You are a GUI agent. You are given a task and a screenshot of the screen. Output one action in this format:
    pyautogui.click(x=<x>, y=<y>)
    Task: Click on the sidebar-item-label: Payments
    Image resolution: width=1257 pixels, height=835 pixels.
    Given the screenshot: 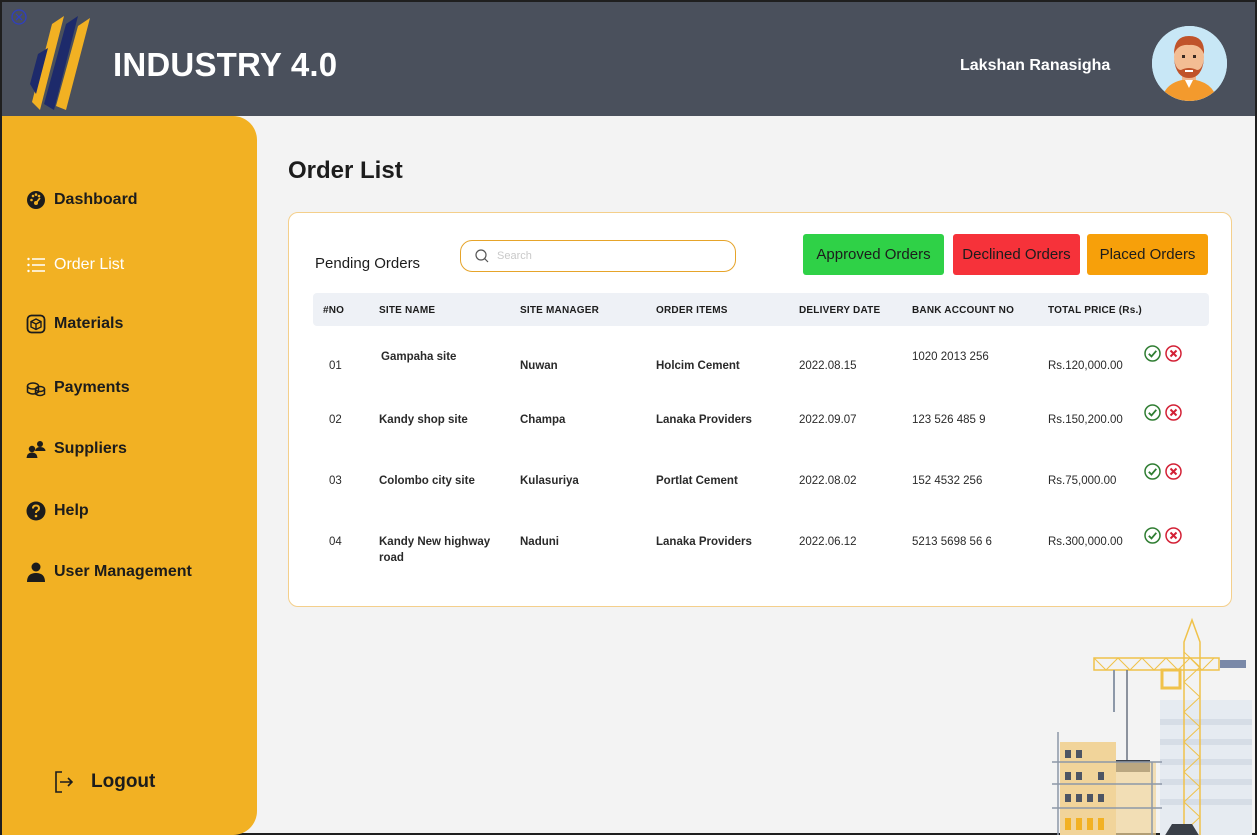 What is the action you would take?
    pyautogui.click(x=92, y=387)
    